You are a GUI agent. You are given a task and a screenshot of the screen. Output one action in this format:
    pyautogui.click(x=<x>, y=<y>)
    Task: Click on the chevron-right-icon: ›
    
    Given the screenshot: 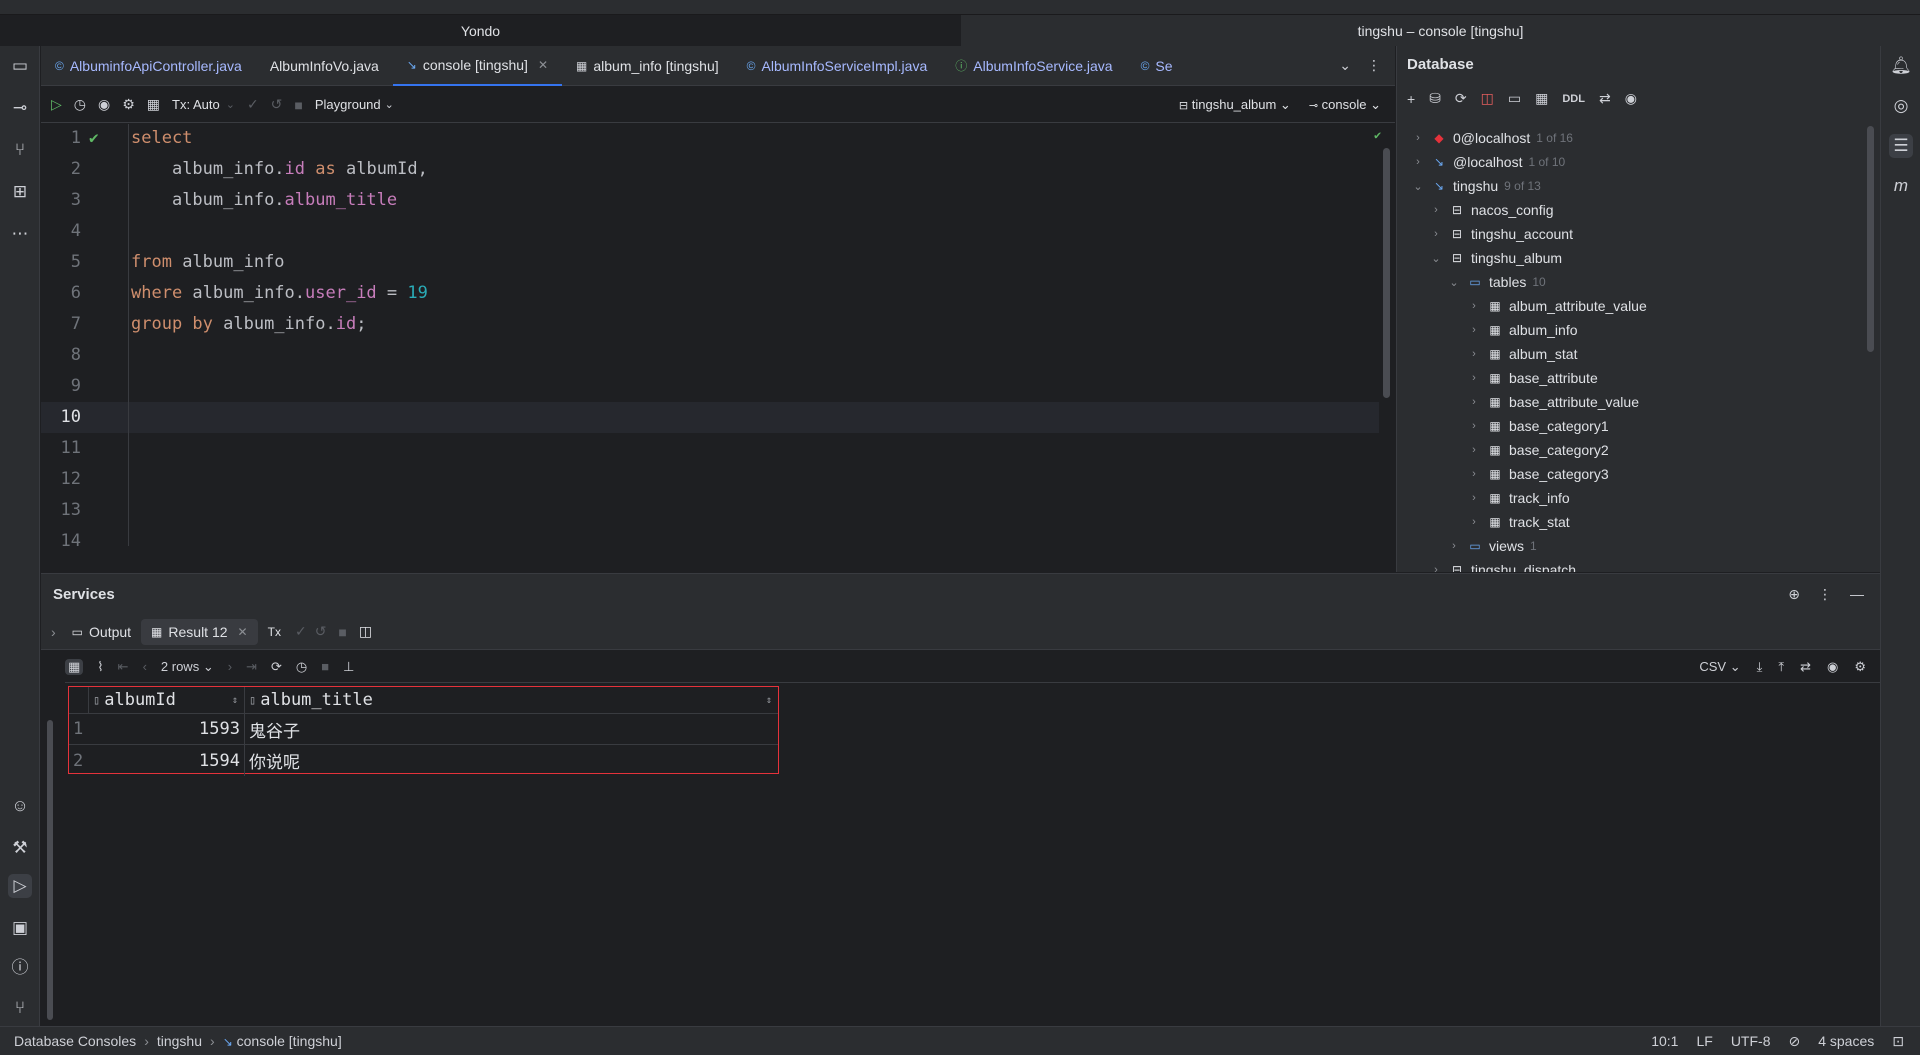 What is the action you would take?
    pyautogui.click(x=53, y=632)
    